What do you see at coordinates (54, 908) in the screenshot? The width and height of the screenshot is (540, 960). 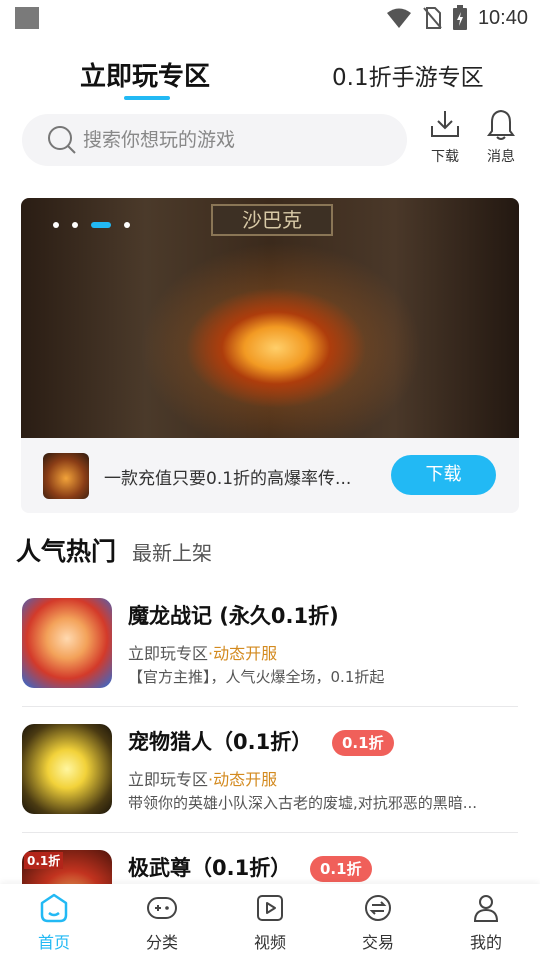 I see `home-icon` at bounding box center [54, 908].